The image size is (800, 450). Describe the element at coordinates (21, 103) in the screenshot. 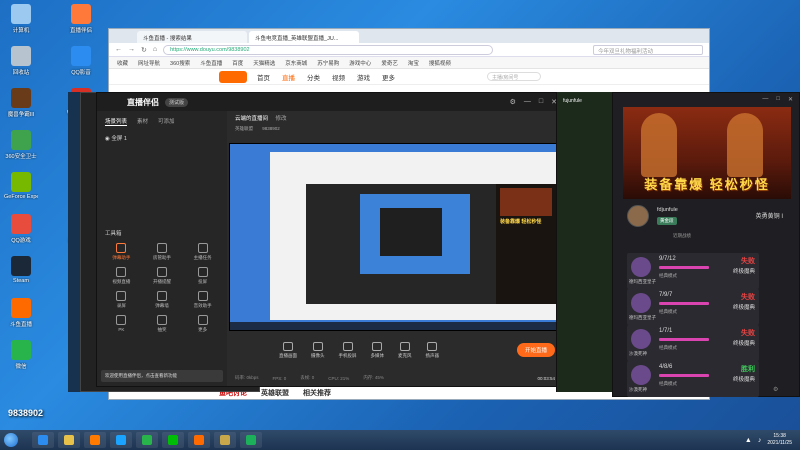

I see `desktop-icon: 魔兽争霸III` at that location.